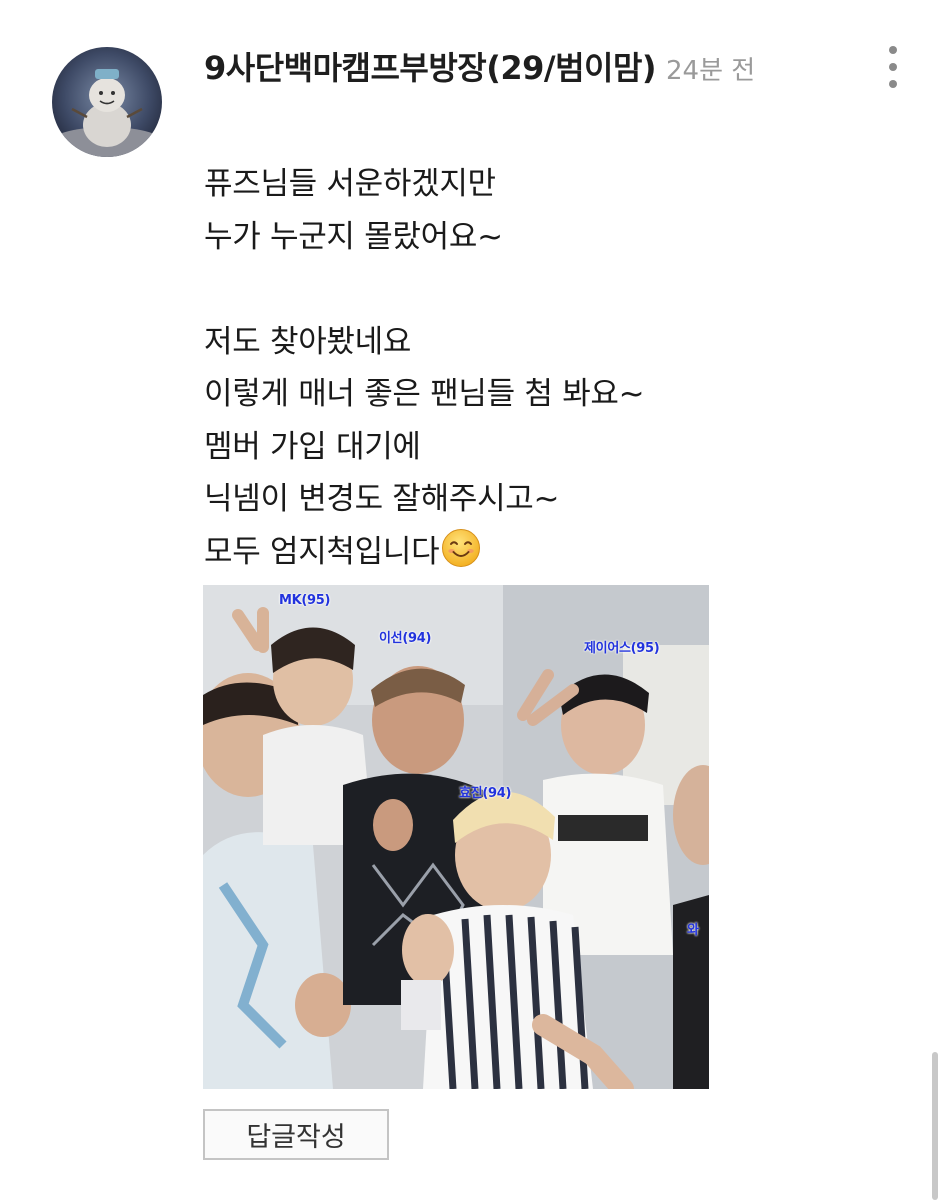  Describe the element at coordinates (622, 648) in the screenshot. I see `photo-member-label: 제이어스(95)` at that location.